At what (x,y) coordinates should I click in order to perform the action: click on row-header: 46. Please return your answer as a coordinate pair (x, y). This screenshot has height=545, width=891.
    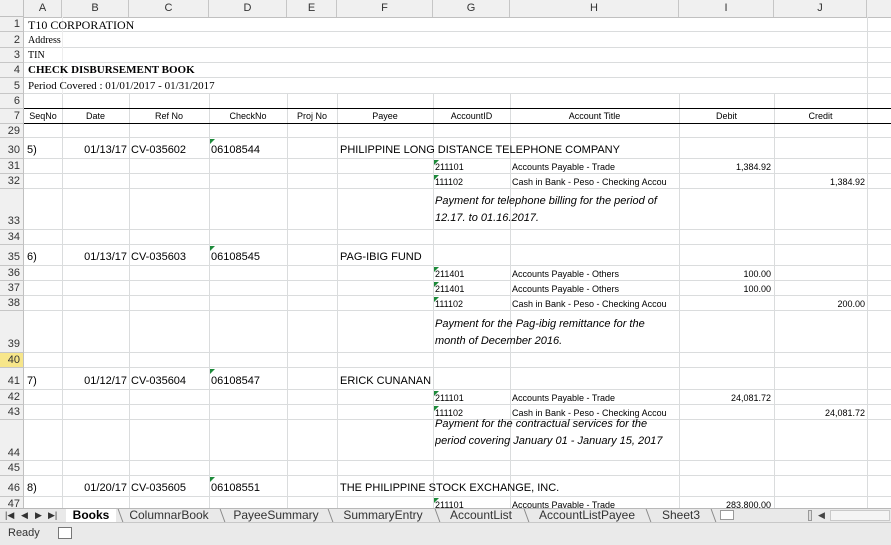
    Looking at the image, I should click on (12, 486).